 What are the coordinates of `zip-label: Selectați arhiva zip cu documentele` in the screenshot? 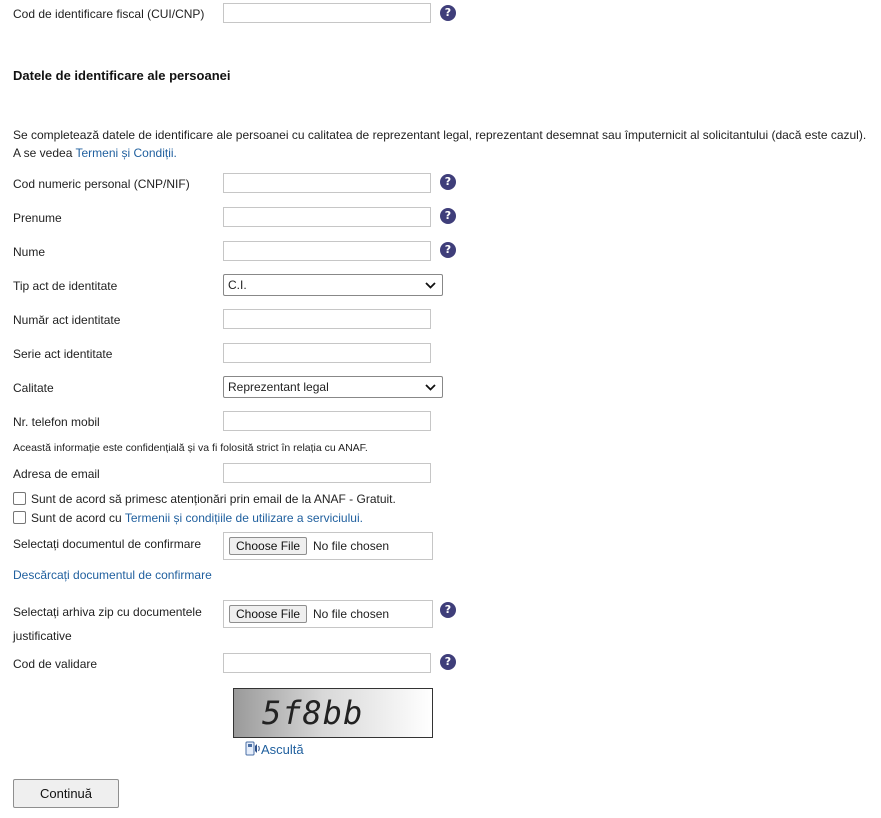 It's located at (107, 612).